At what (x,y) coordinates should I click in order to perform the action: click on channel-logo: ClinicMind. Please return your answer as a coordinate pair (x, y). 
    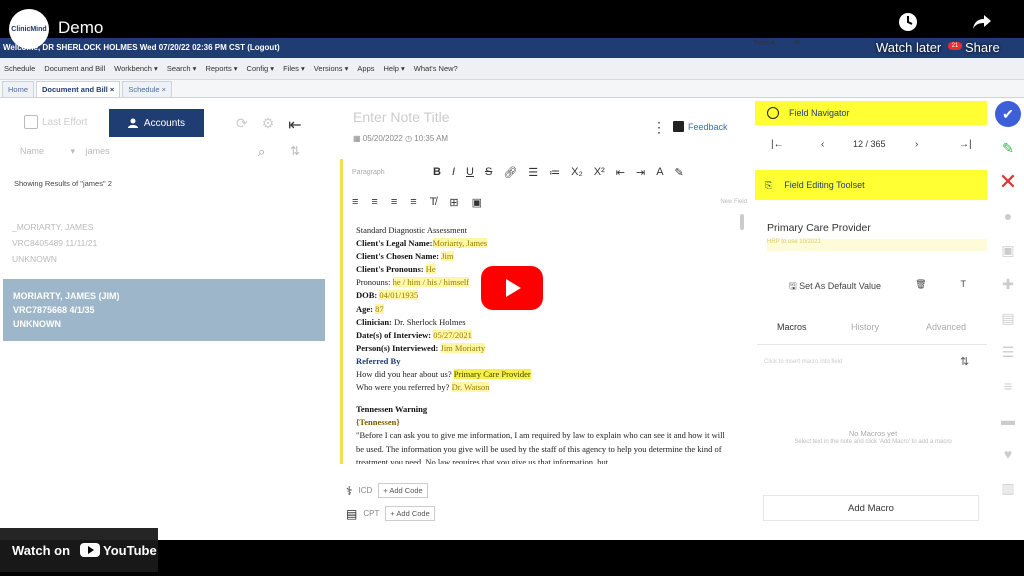
    Looking at the image, I should click on (29, 29).